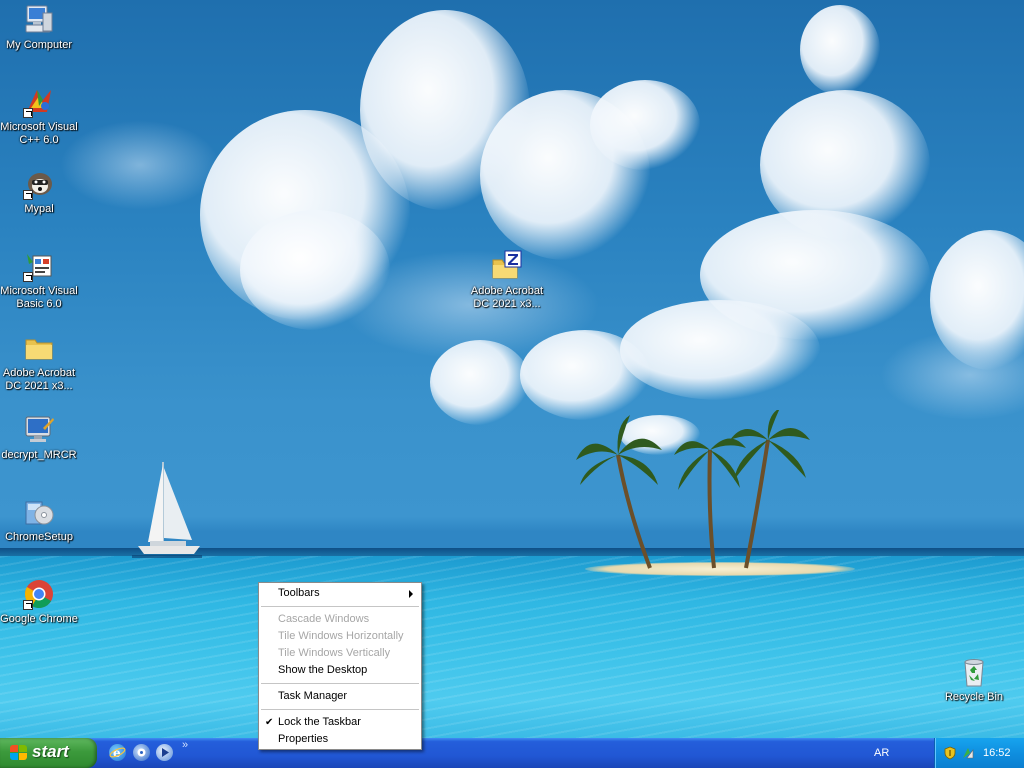 This screenshot has width=1024, height=768. Describe the element at coordinates (39, 619) in the screenshot. I see `desktop-icon-label: Google Chrome` at that location.